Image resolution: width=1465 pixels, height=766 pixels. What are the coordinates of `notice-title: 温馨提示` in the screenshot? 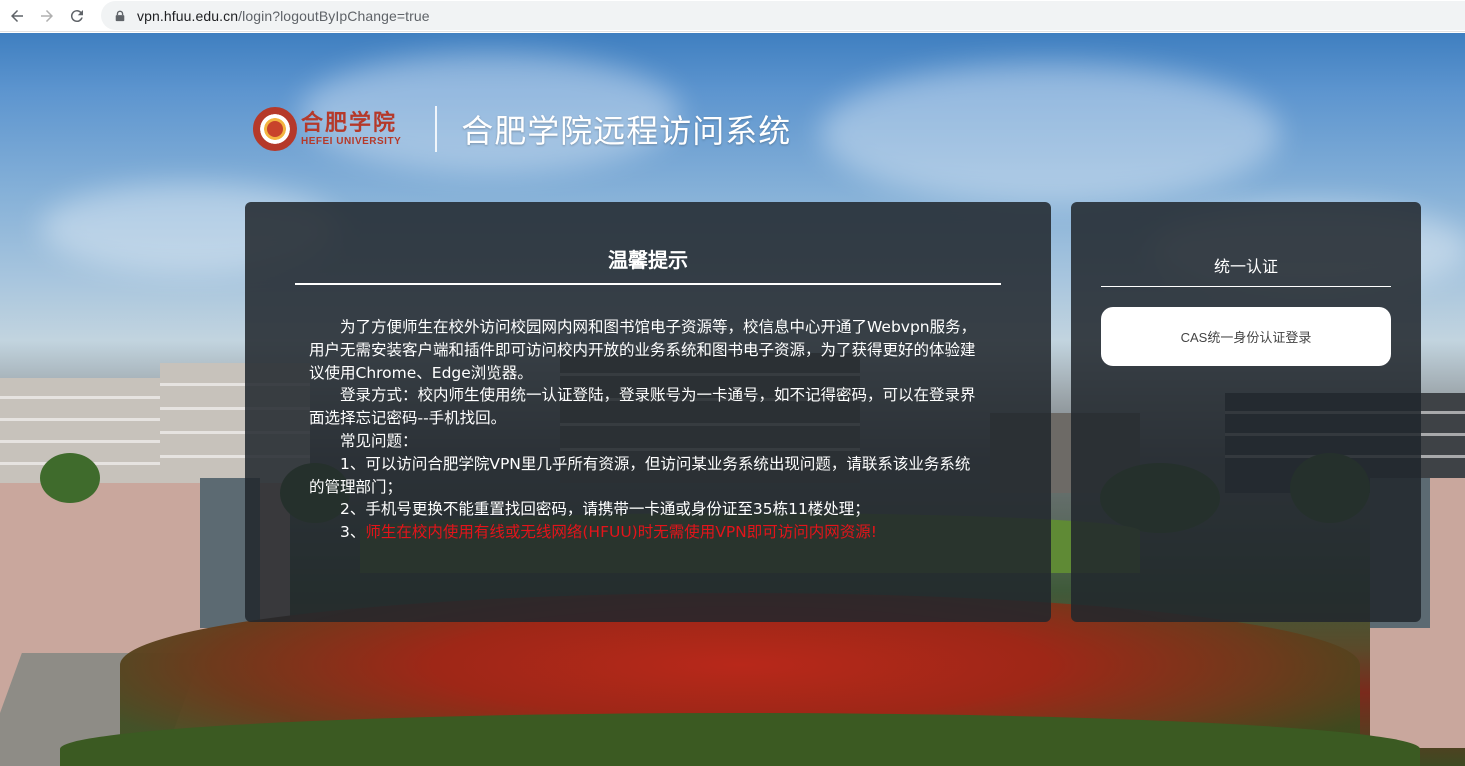 It's located at (648, 260).